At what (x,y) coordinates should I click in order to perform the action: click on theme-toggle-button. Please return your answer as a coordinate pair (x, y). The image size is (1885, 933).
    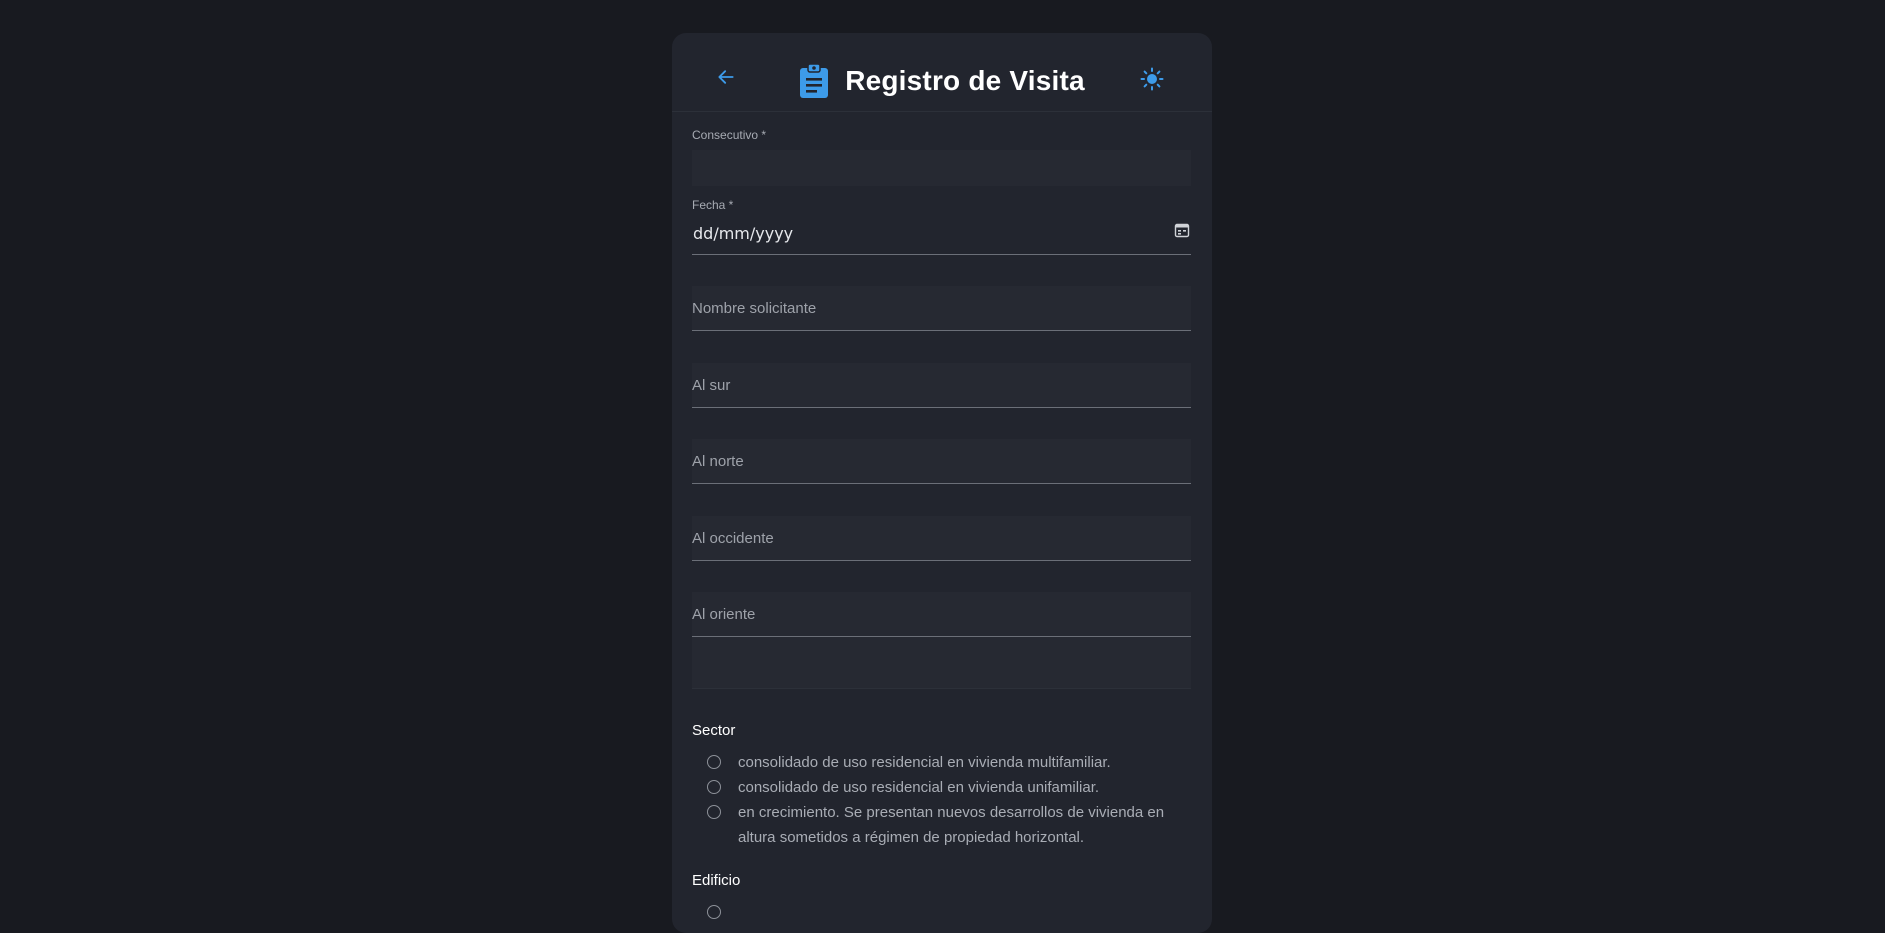
    Looking at the image, I should click on (1152, 79).